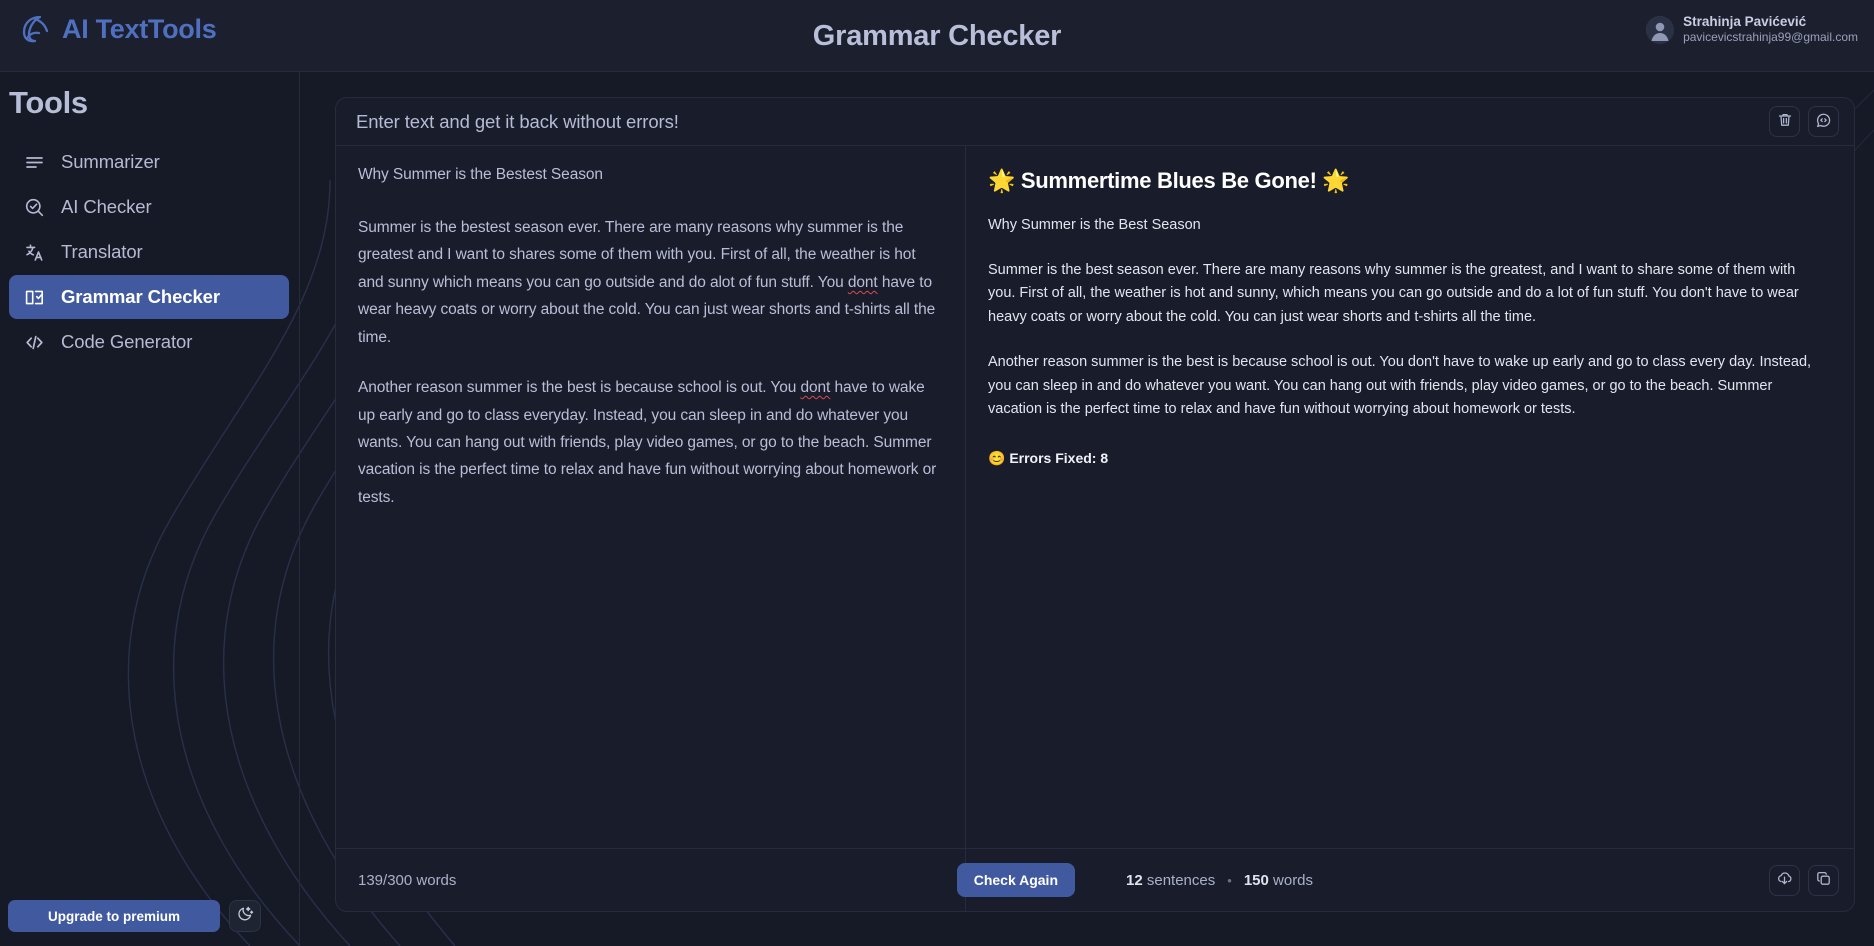 Image resolution: width=1874 pixels, height=946 pixels. Describe the element at coordinates (34, 162) in the screenshot. I see `list-lines-icon` at that location.